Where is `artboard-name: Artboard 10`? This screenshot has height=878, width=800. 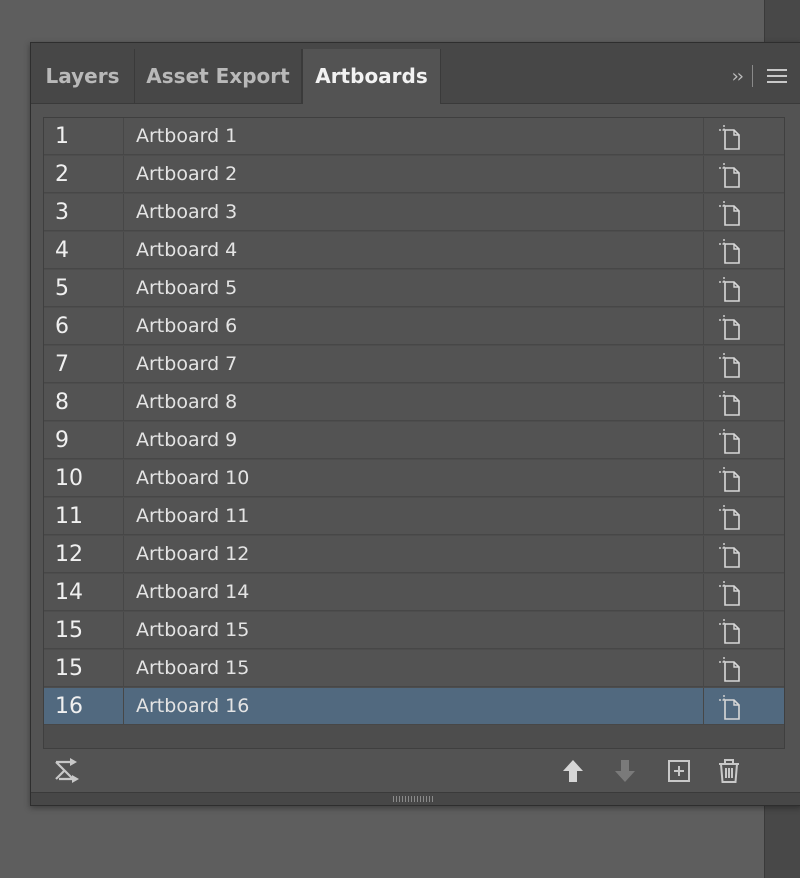
artboard-name: Artboard 10 is located at coordinates (414, 478).